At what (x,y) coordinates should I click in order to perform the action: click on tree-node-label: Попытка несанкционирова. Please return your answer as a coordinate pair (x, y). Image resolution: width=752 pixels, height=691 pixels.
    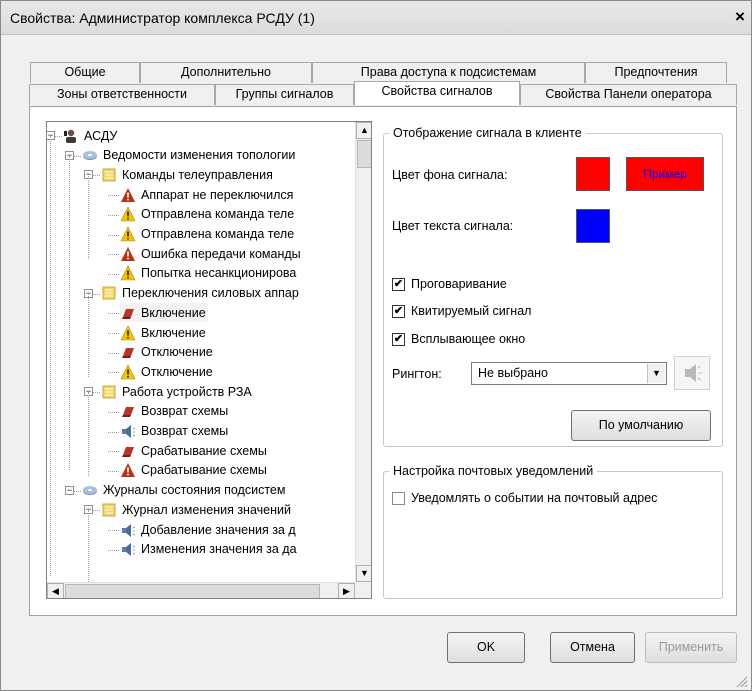
    Looking at the image, I should click on (219, 273).